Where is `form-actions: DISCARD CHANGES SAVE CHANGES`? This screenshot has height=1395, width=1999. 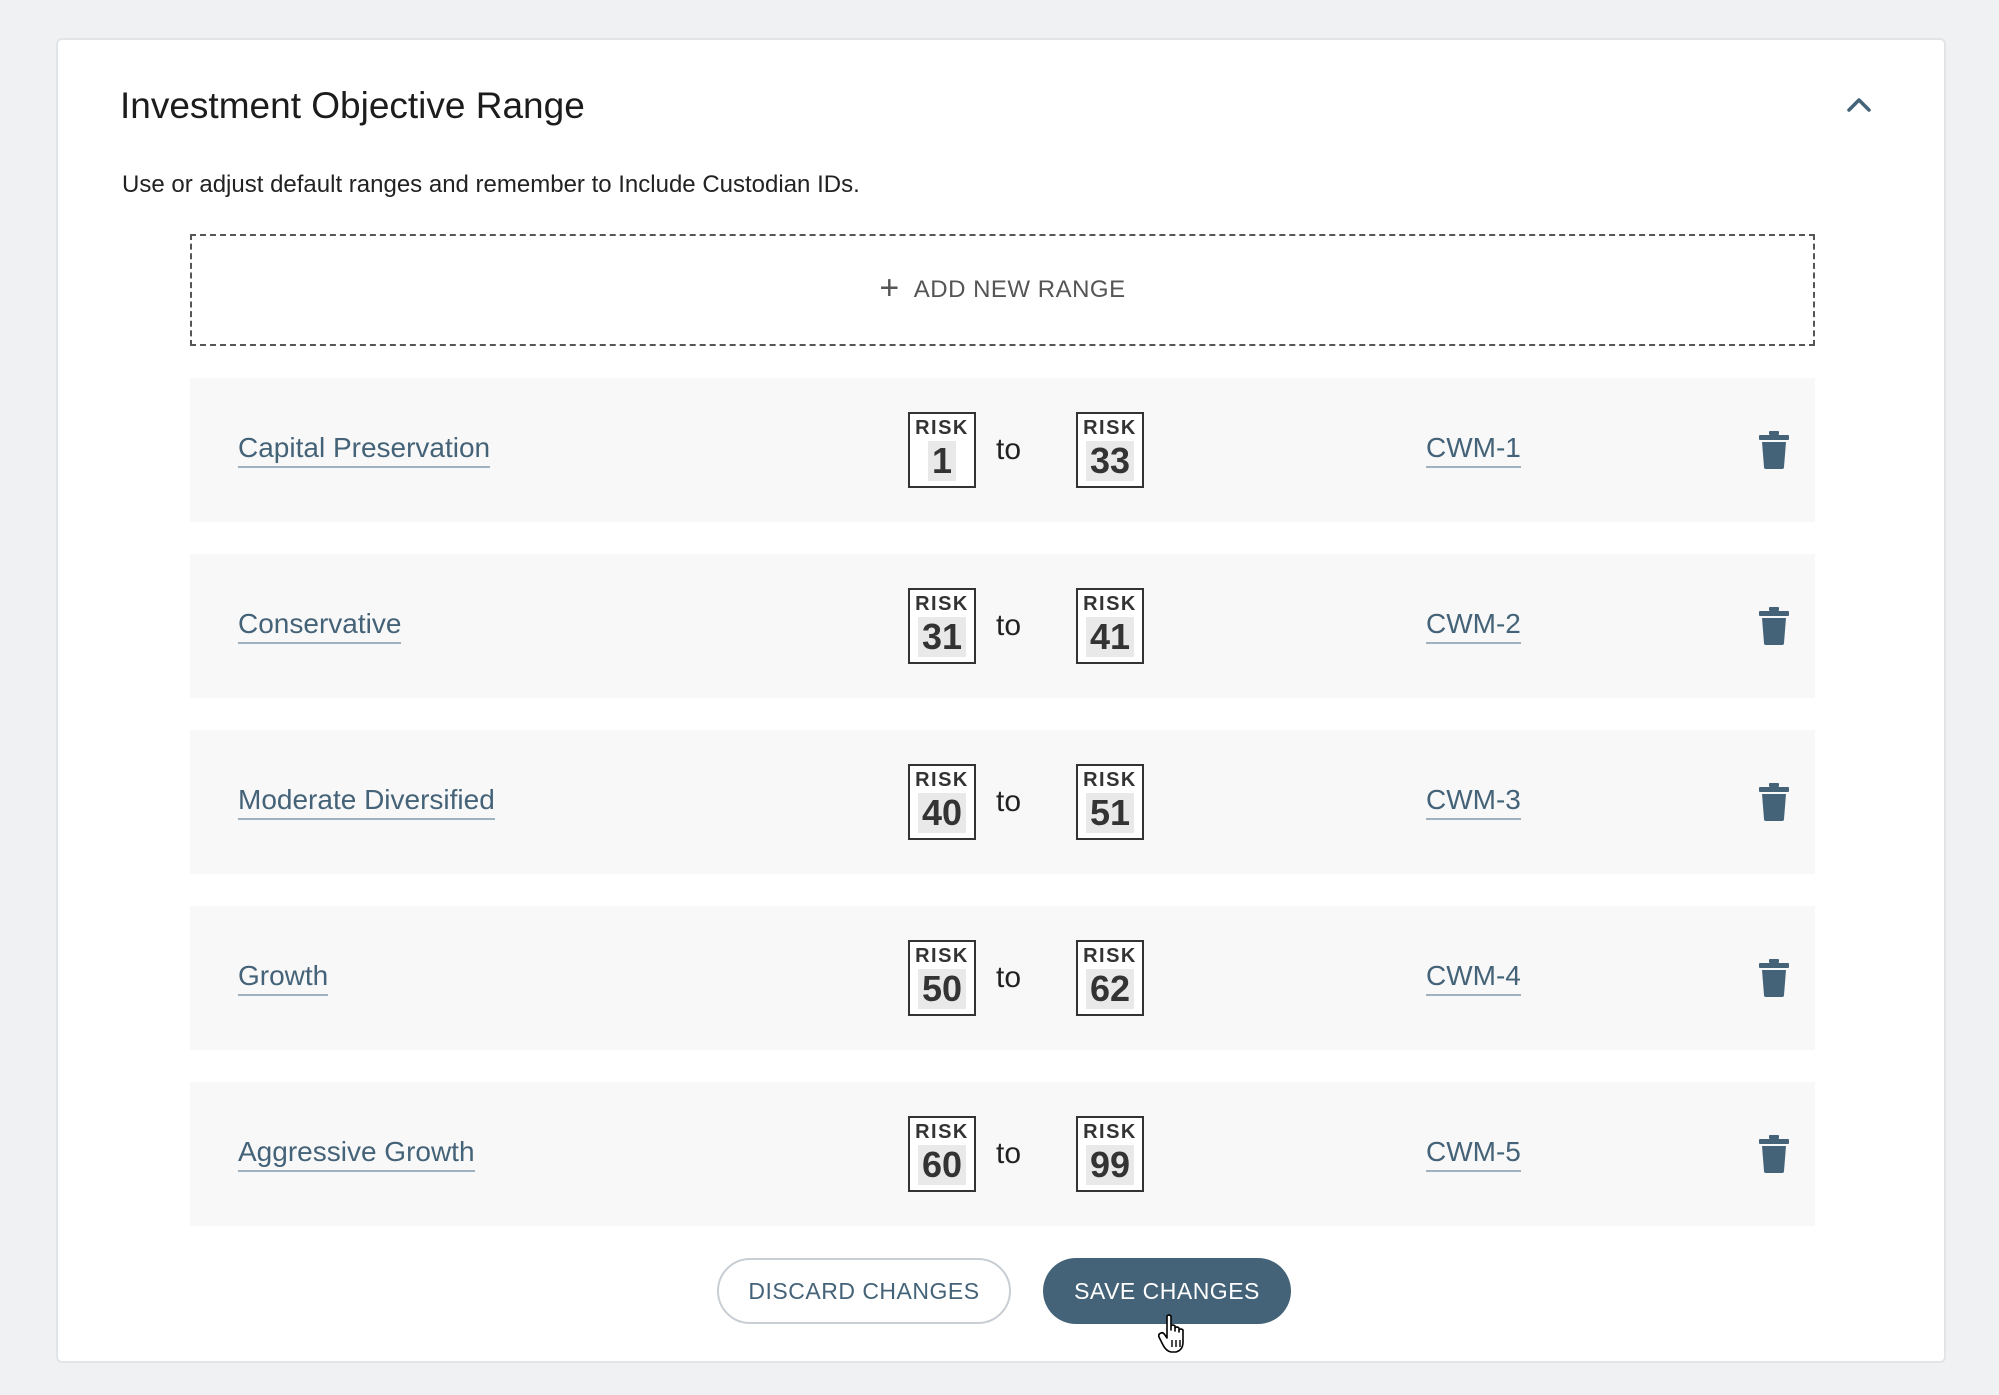
form-actions: DISCARD CHANGES SAVE CHANGES is located at coordinates (1001, 1291).